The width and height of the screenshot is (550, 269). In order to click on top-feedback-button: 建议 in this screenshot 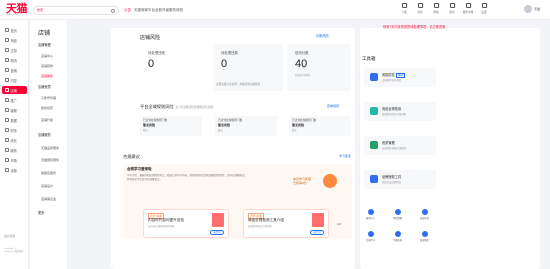, I will do `click(452, 8)`.